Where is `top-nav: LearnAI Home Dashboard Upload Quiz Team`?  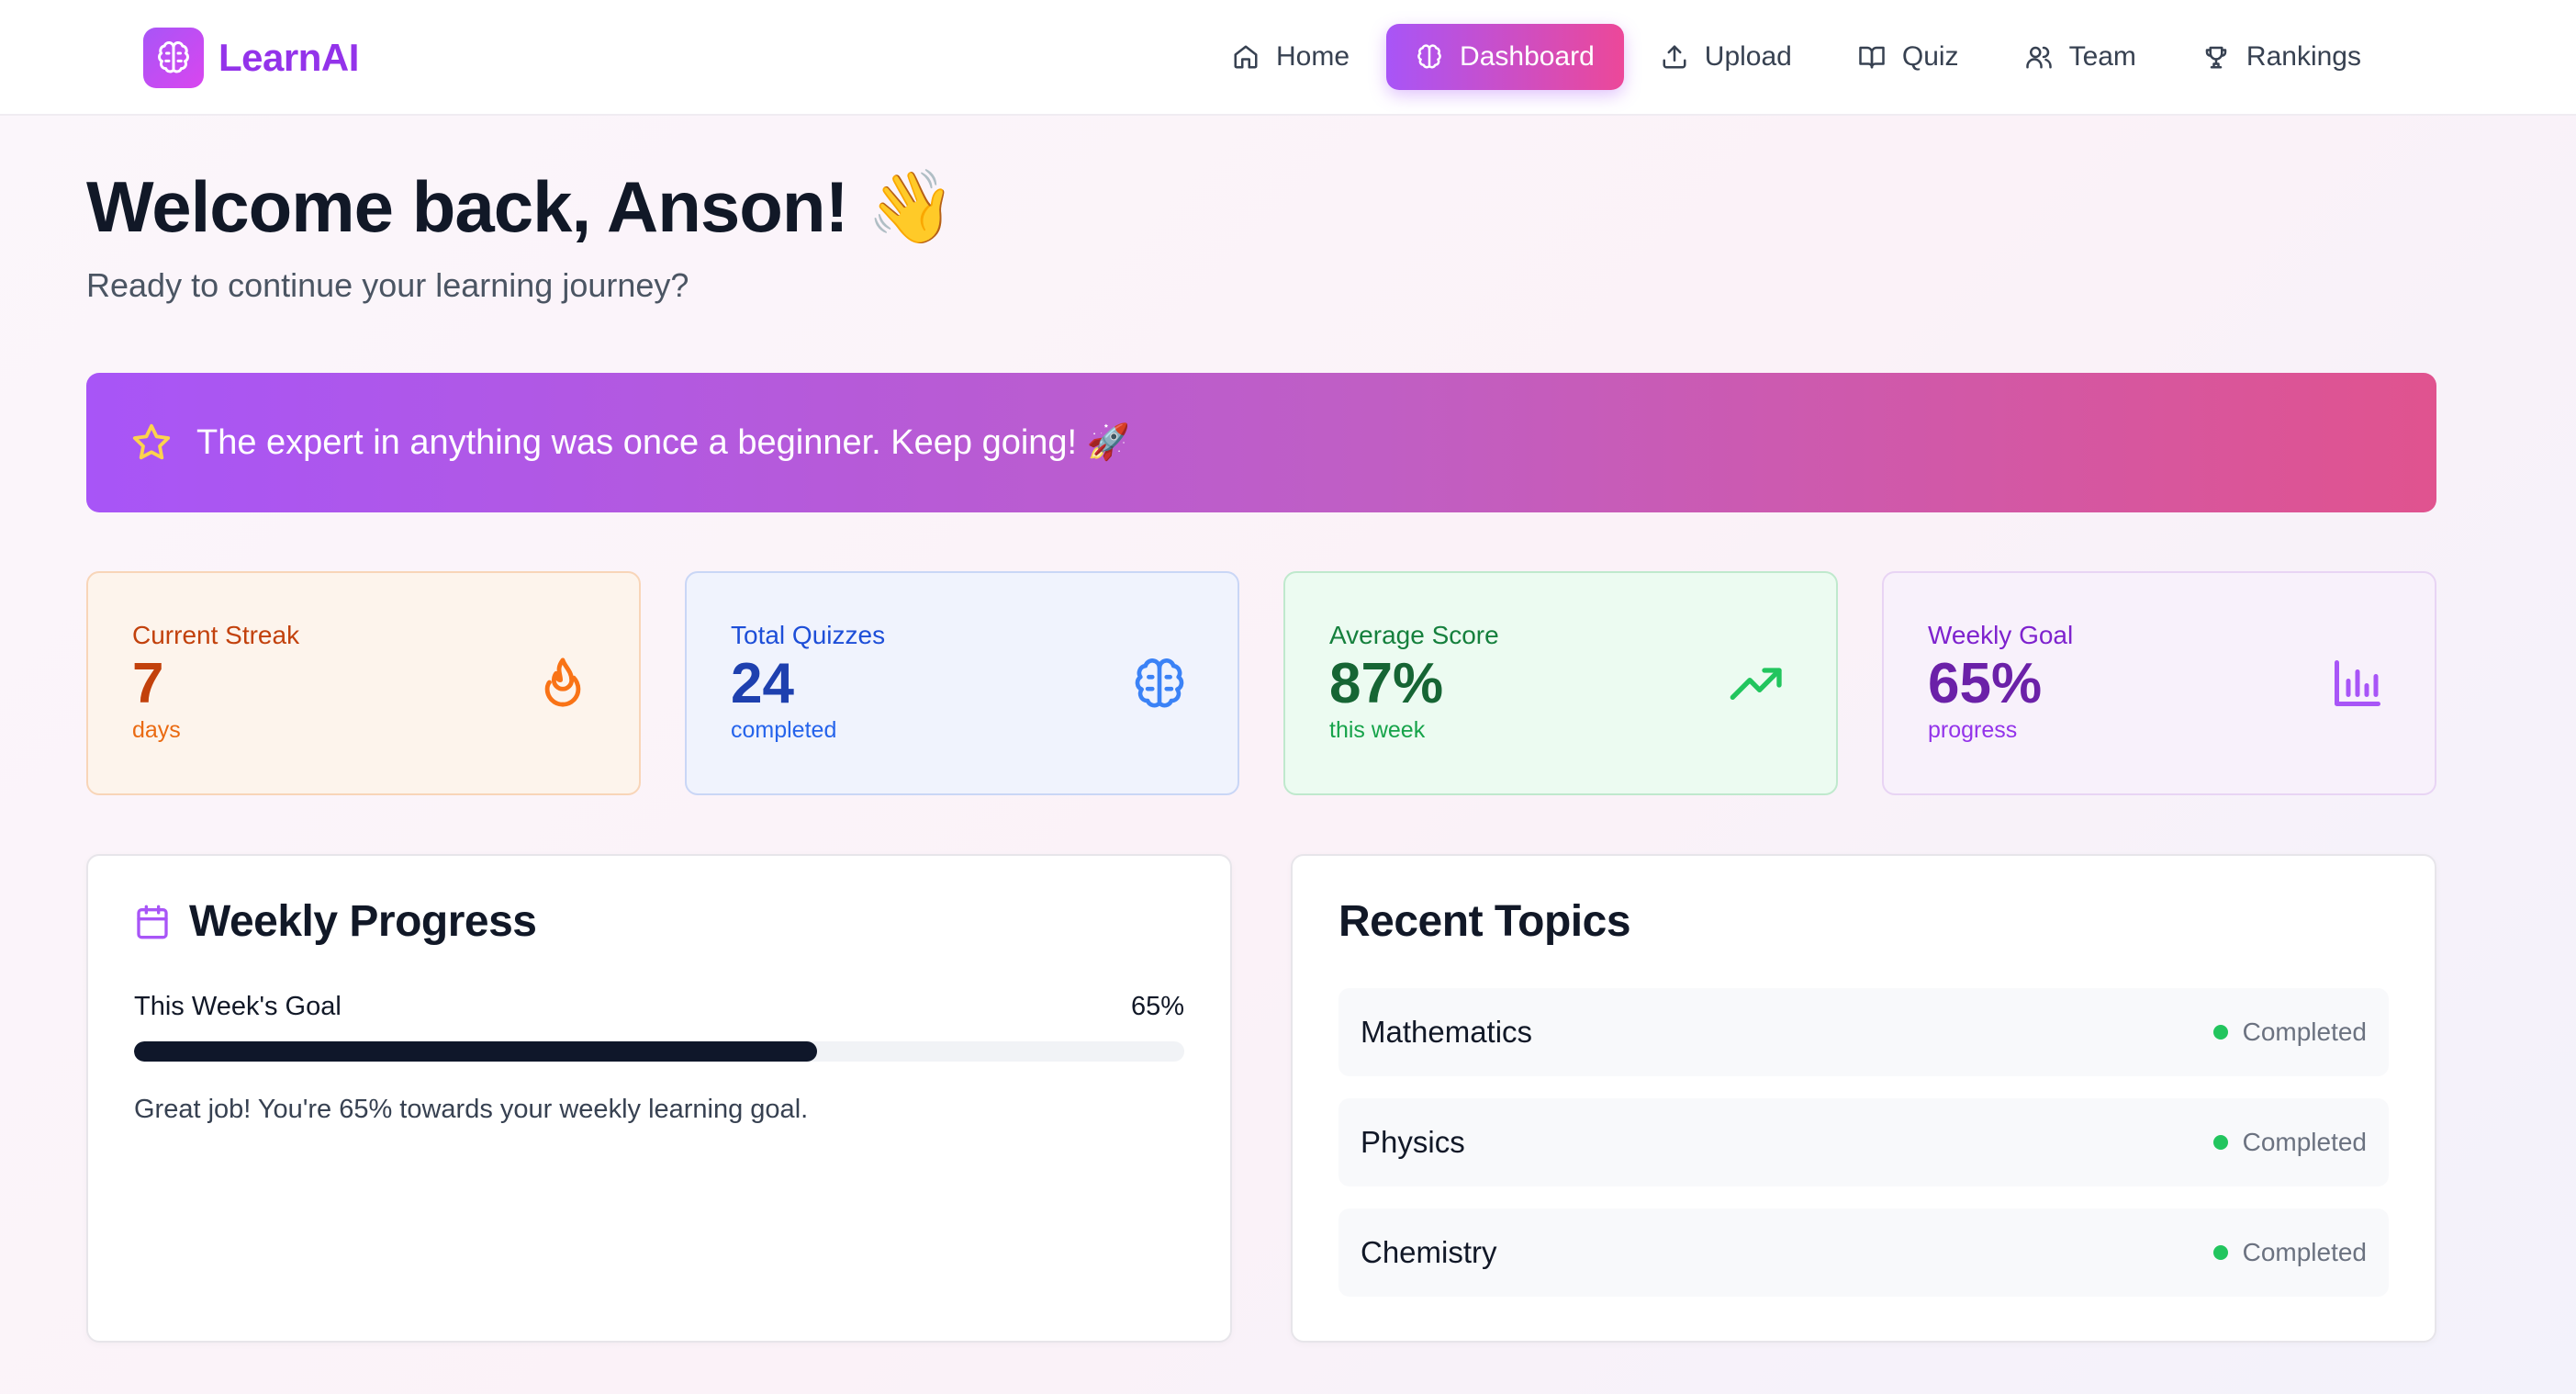 top-nav: LearnAI Home Dashboard Upload Quiz Team is located at coordinates (1288, 58).